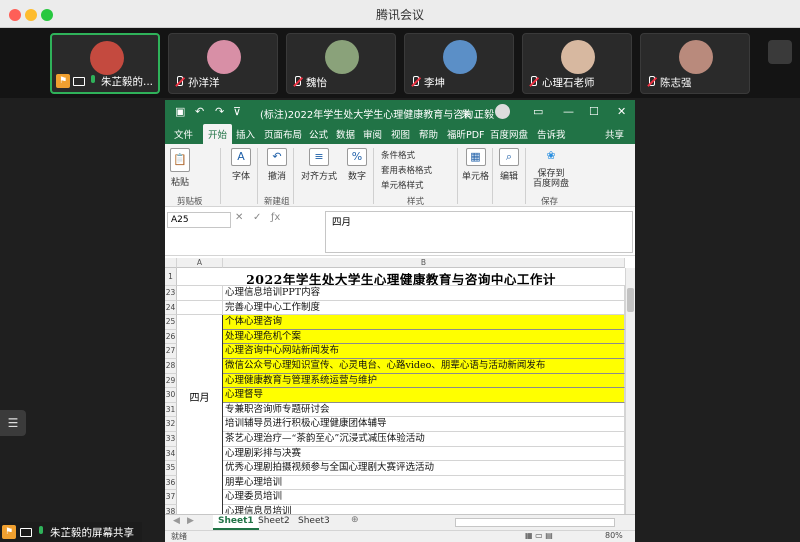  Describe the element at coordinates (357, 165) in the screenshot. I see `number-button: % 数字` at that location.